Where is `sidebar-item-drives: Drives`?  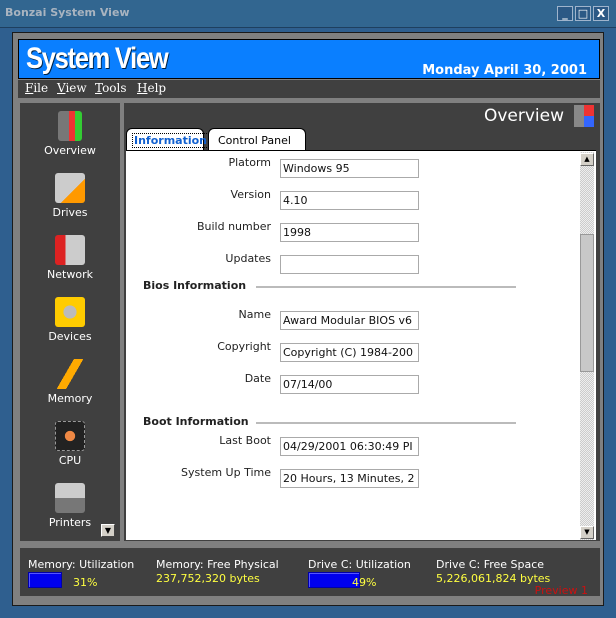
sidebar-item-drives: Drives is located at coordinates (70, 195).